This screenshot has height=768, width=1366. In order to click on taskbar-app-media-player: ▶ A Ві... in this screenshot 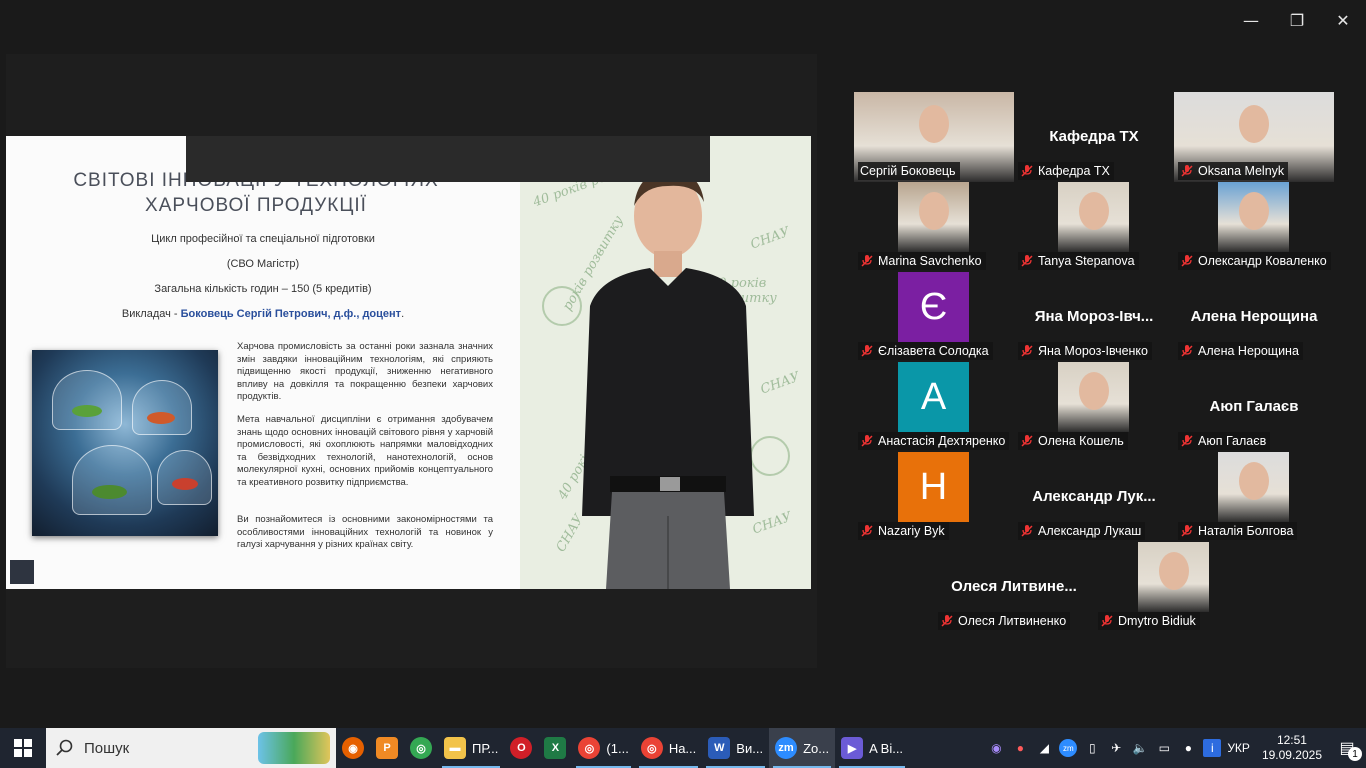, I will do `click(872, 748)`.